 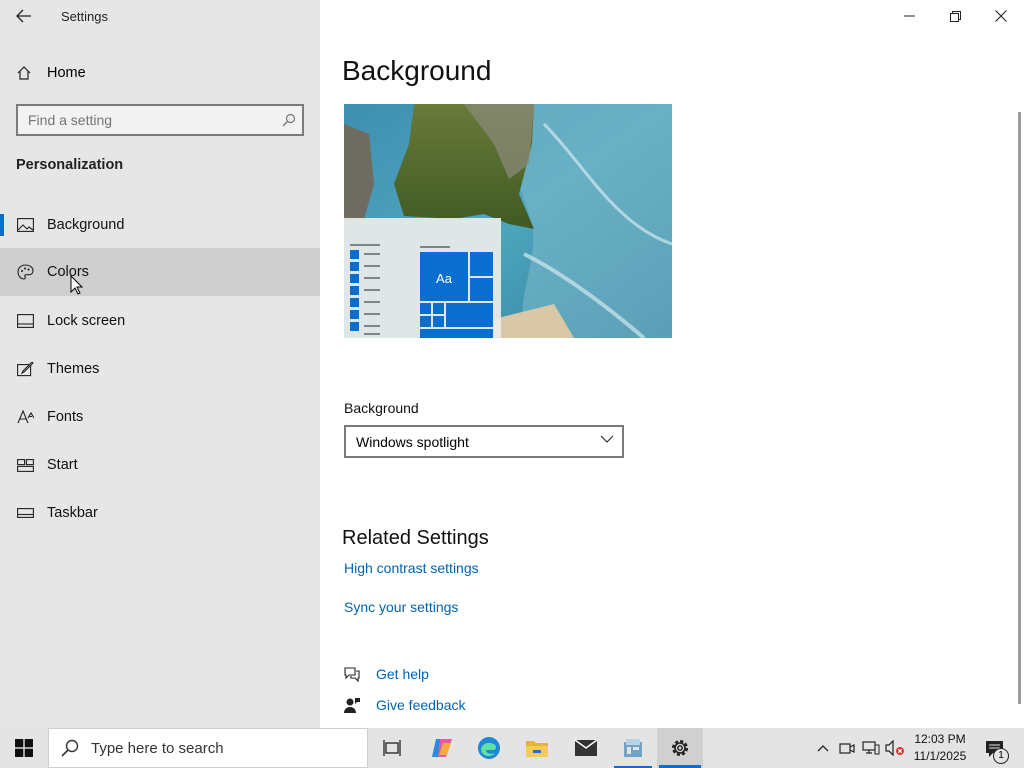 I want to click on control-panel-icon, so click(x=633, y=748).